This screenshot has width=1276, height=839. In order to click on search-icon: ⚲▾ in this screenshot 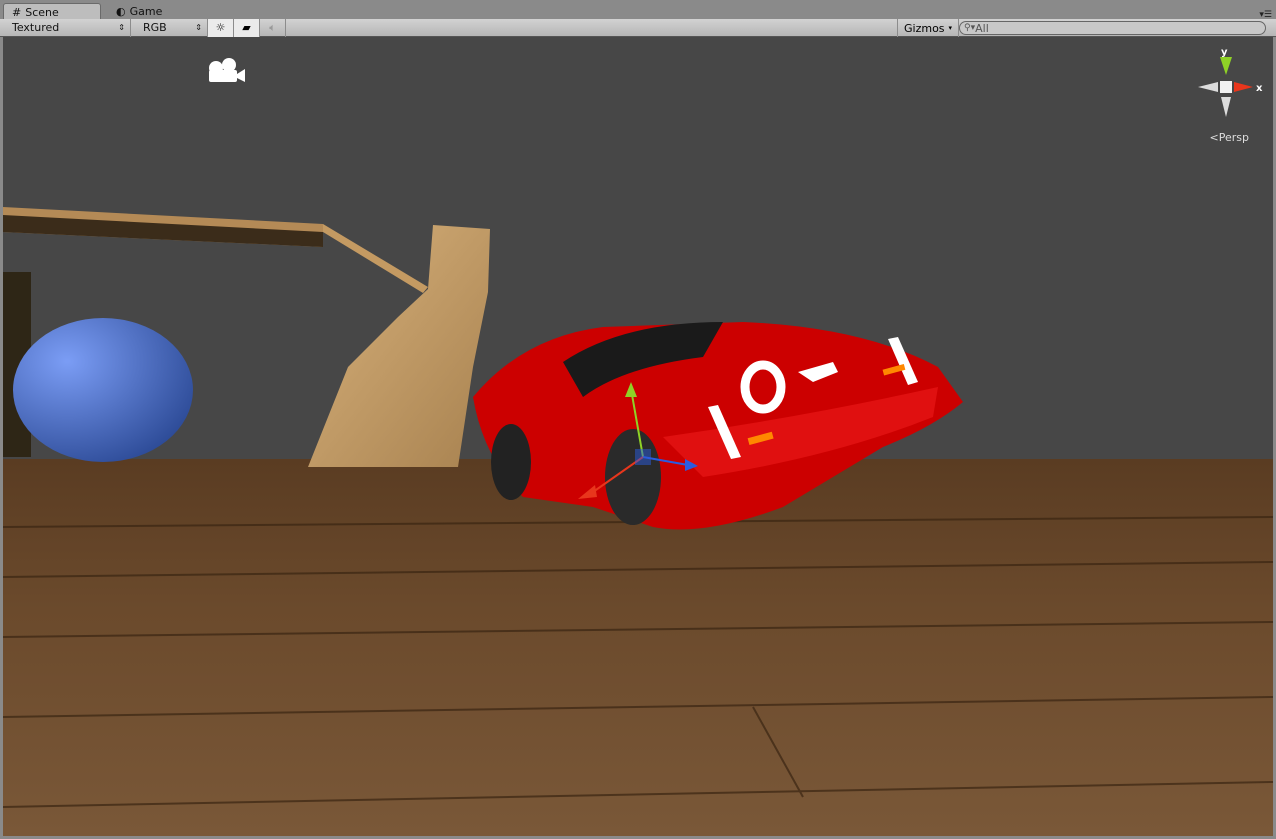, I will do `click(970, 28)`.